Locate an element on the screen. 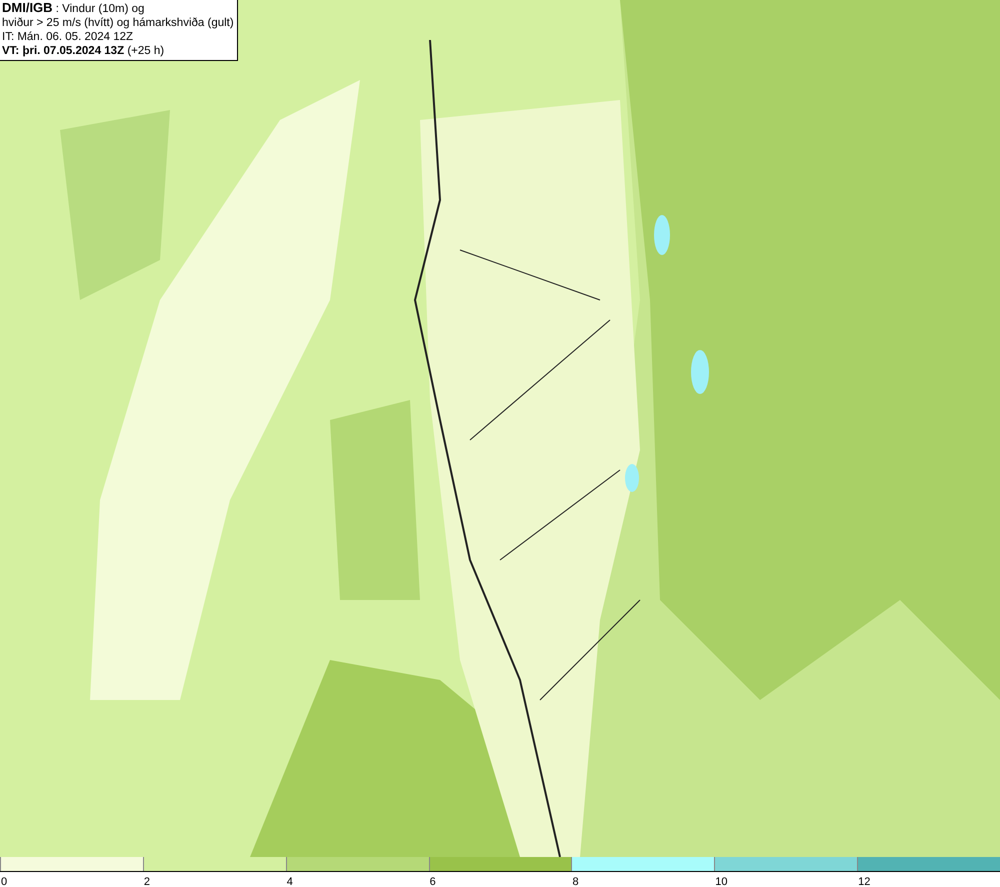  initial-time: IT: Mán. 06. 05. 2024 12Z is located at coordinates (68, 37).